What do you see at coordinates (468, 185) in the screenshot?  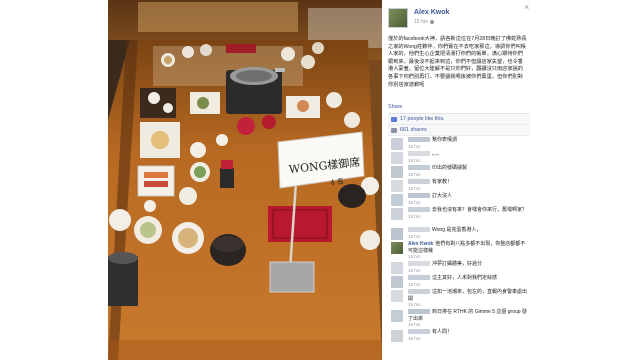 I see `comment-body: 有家教！ 15 hrs` at bounding box center [468, 185].